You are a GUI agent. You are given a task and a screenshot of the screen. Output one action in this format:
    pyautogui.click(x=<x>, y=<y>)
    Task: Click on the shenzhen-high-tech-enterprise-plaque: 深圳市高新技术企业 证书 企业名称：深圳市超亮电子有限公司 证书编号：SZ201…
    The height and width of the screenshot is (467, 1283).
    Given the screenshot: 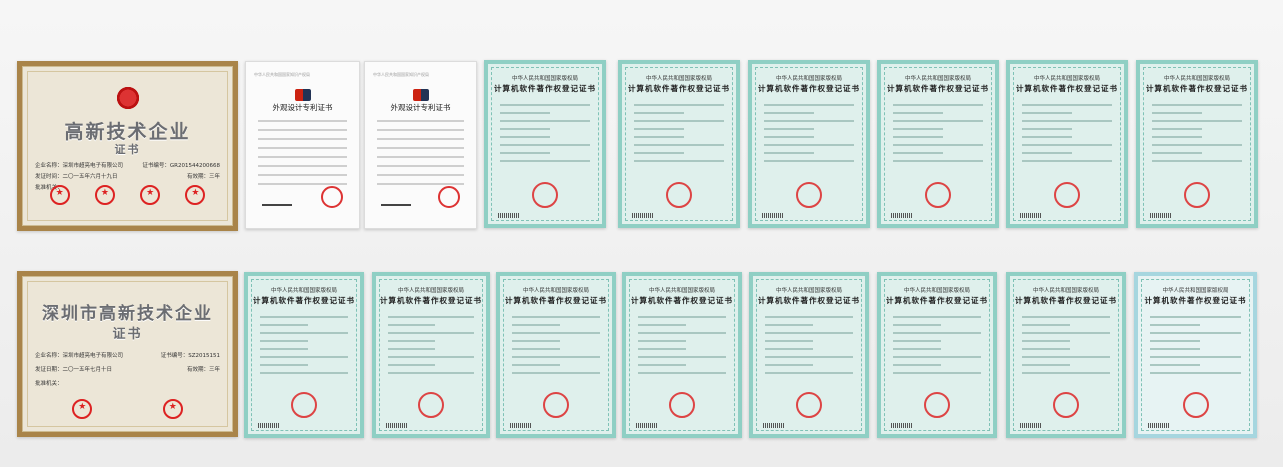 What is the action you would take?
    pyautogui.click(x=127, y=354)
    